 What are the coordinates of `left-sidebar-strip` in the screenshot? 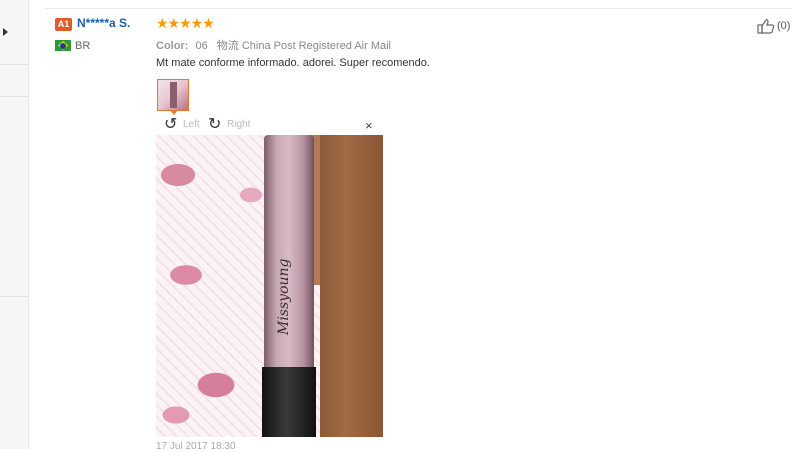 It's located at (14, 224).